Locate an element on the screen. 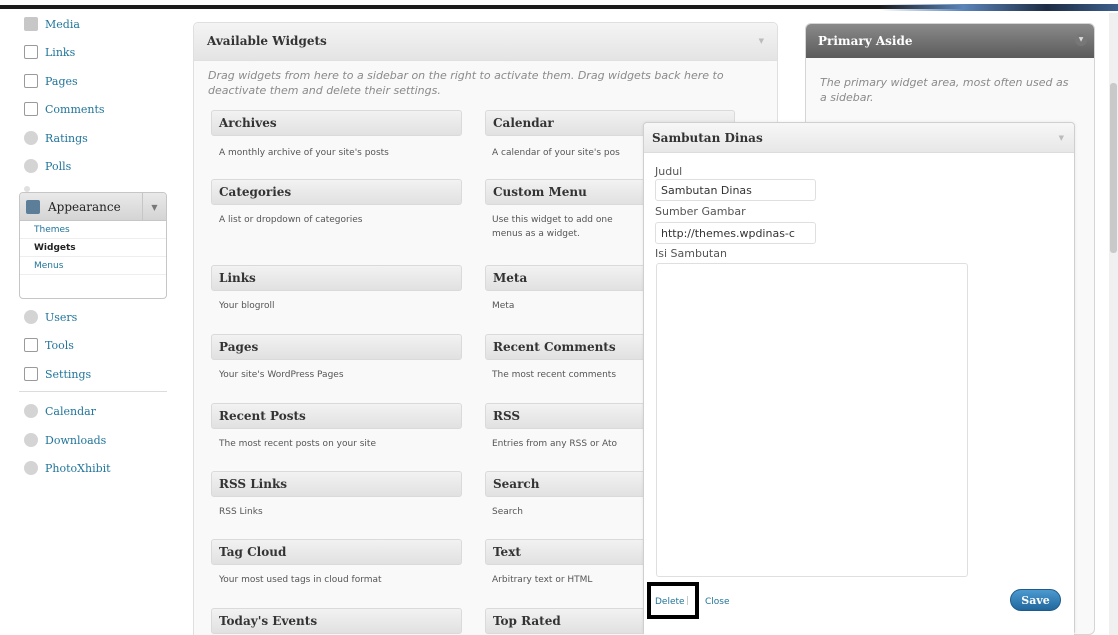  menu-item-label: Settings is located at coordinates (68, 374).